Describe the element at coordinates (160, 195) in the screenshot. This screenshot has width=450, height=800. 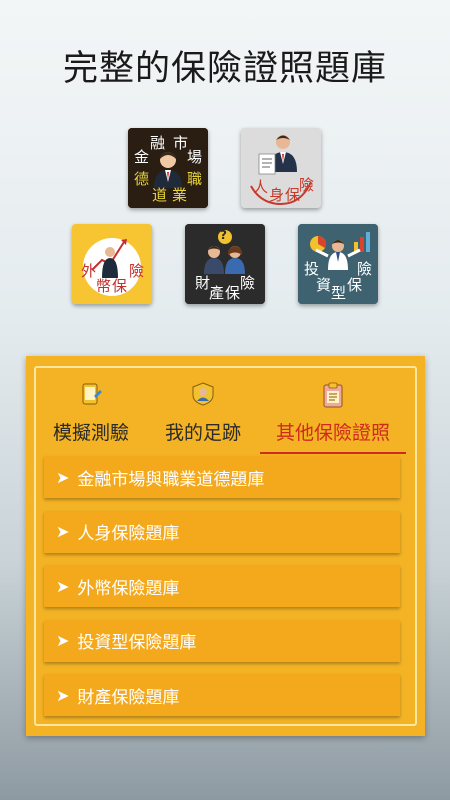
I see `tile-char: 道` at that location.